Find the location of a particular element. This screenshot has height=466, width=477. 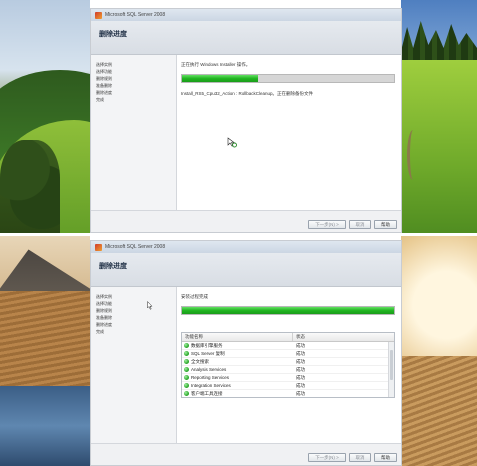

table-scrollbar is located at coordinates (391, 369).